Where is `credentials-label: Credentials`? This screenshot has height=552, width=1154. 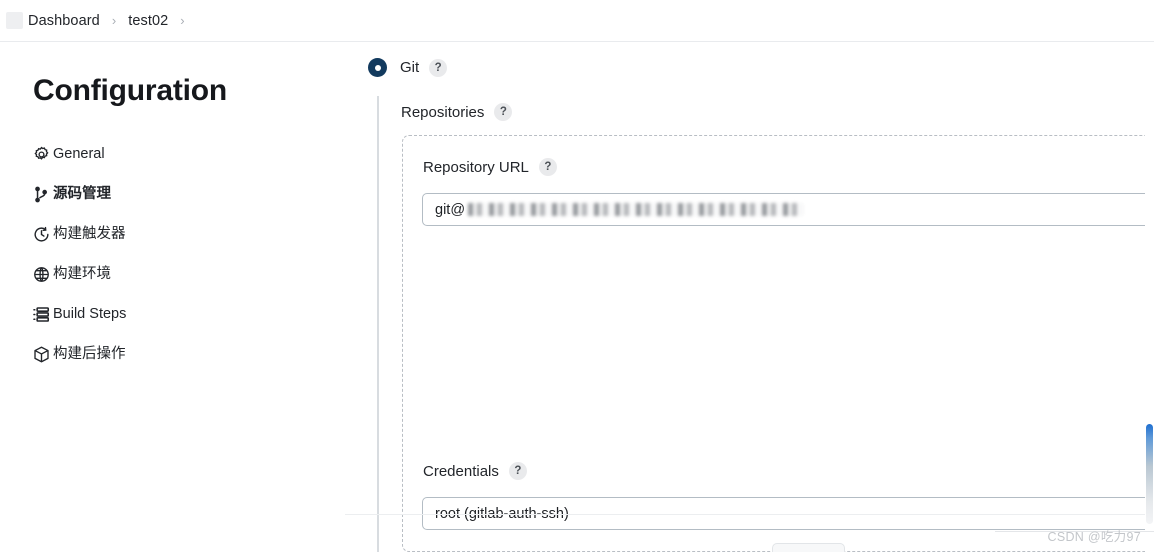
credentials-label: Credentials is located at coordinates (461, 471).